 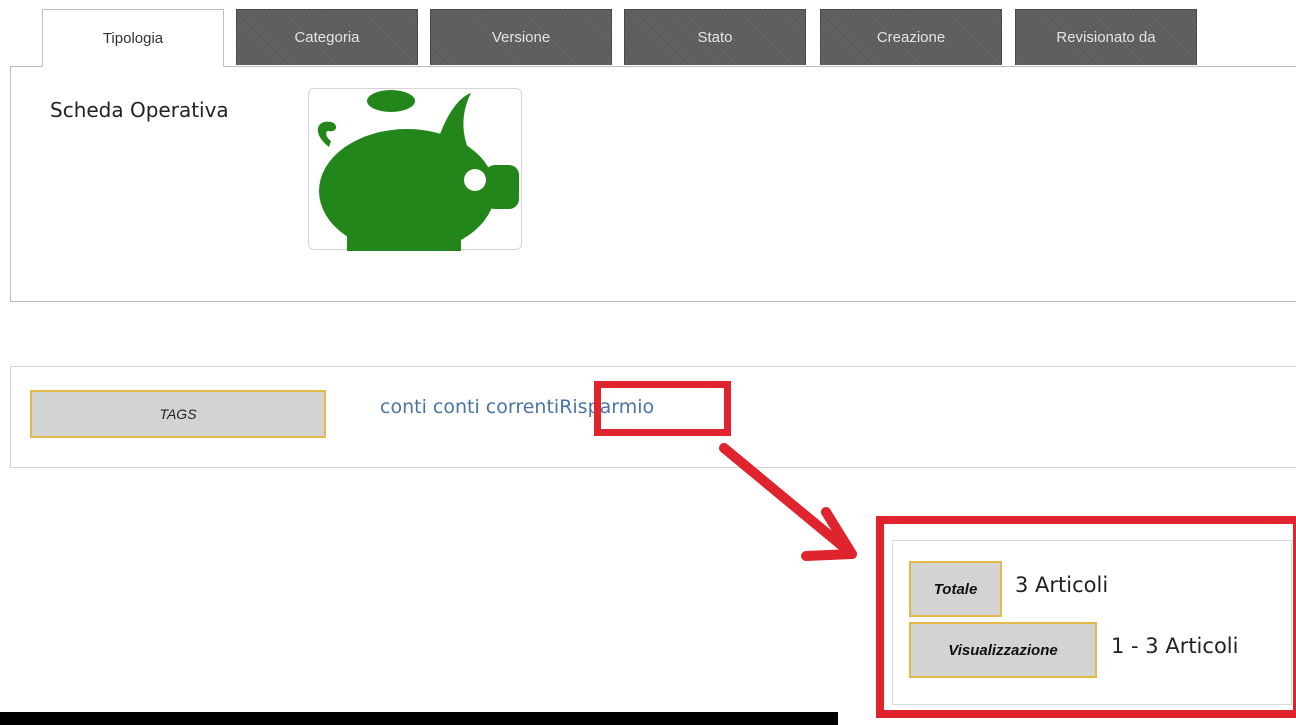 What do you see at coordinates (1003, 650) in the screenshot?
I see `display-label: Visualizzazione` at bounding box center [1003, 650].